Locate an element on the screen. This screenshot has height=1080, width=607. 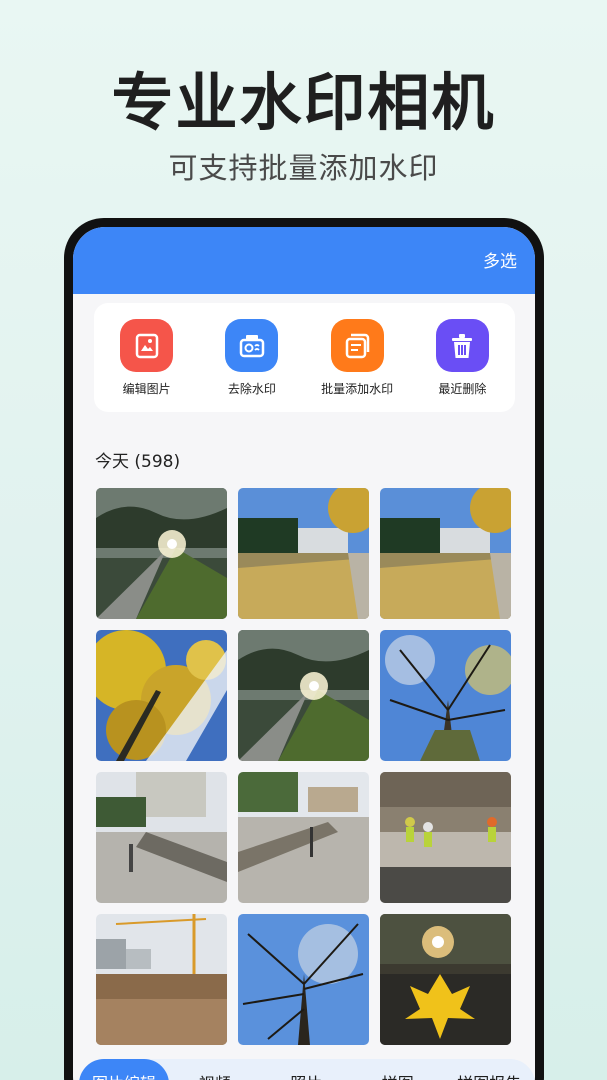
tool-label: 批量添加水印 is located at coordinates (357, 389).